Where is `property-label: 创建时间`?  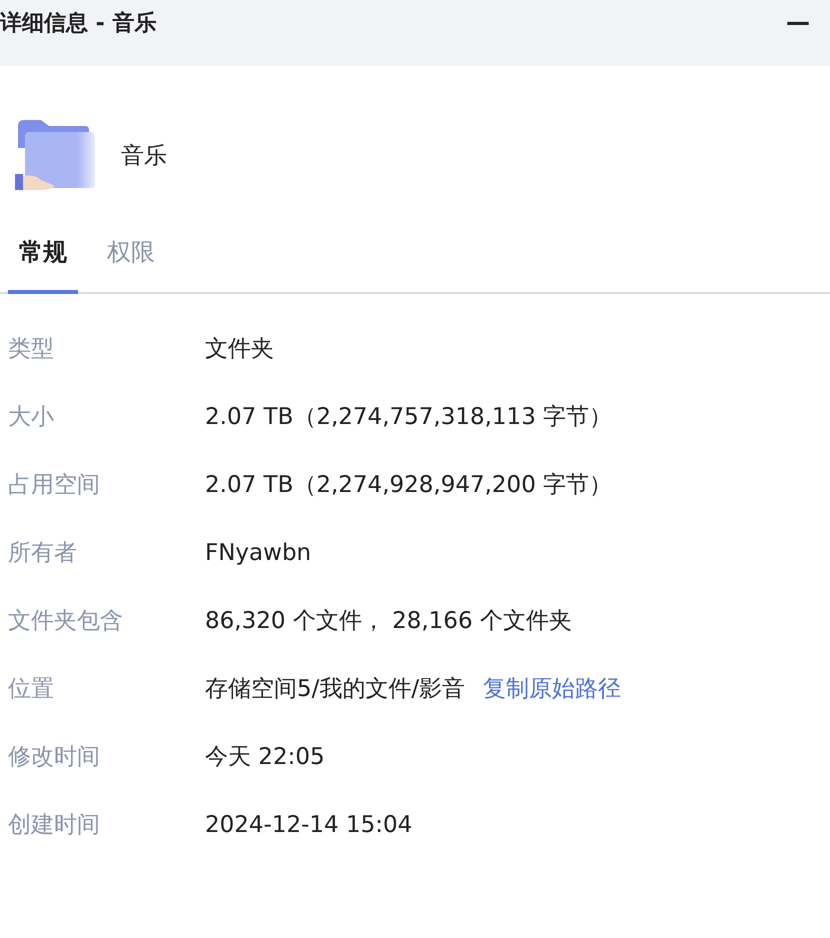
property-label: 创建时间 is located at coordinates (54, 825).